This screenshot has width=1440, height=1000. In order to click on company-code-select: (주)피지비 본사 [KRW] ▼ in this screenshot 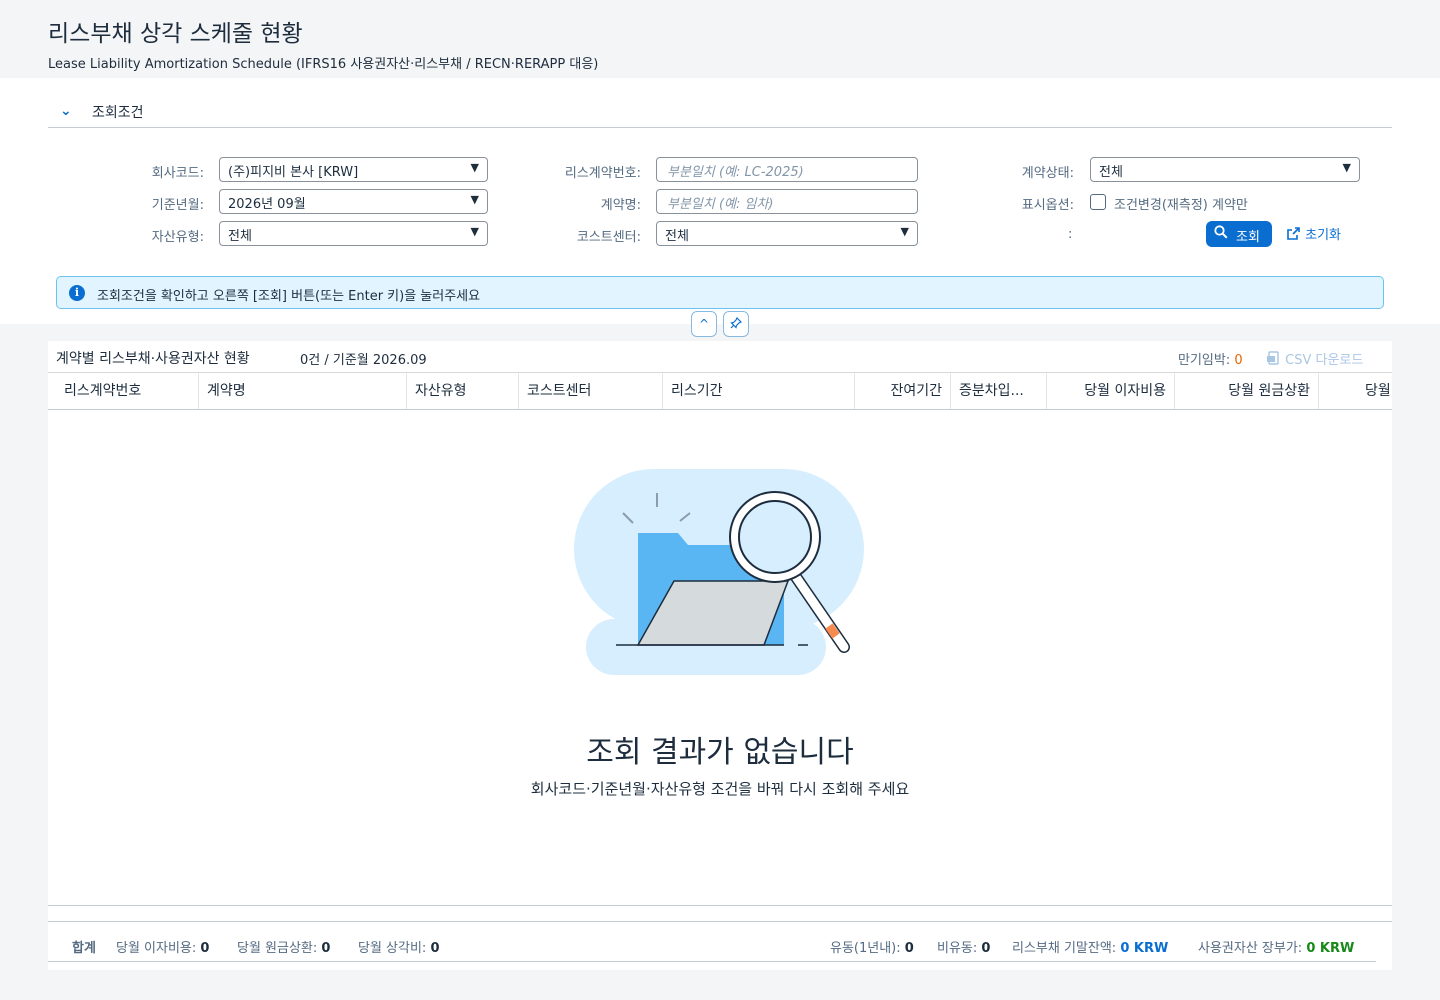, I will do `click(353, 169)`.